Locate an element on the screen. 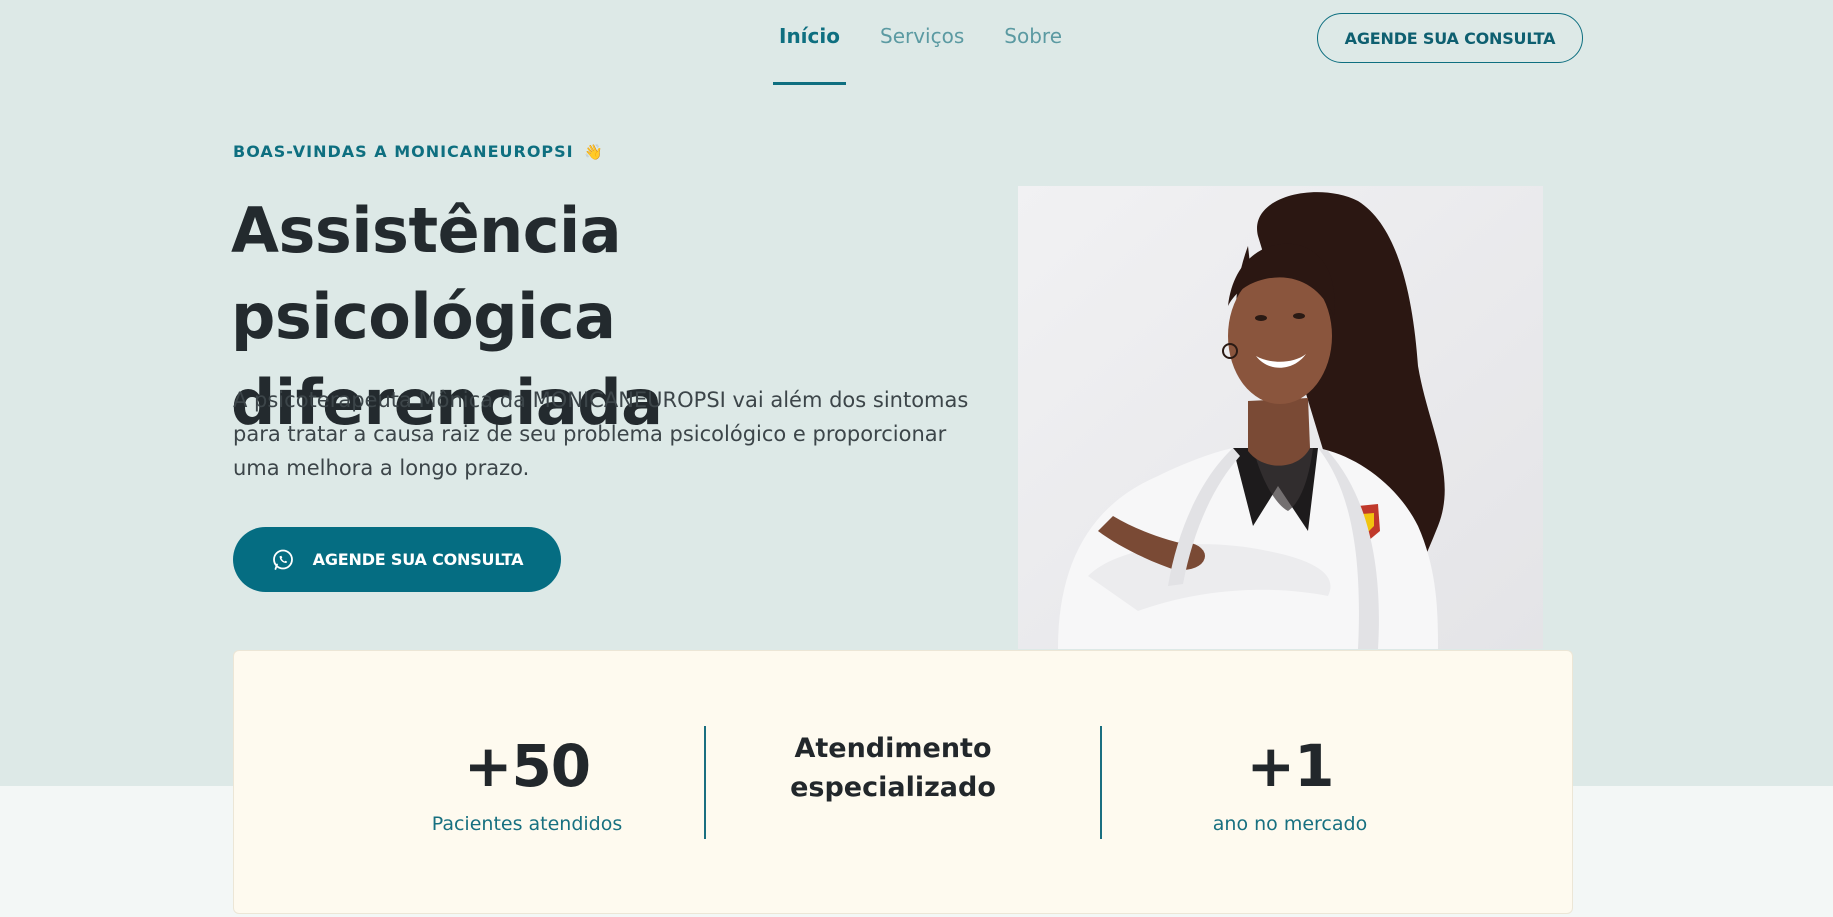  therapist-photo is located at coordinates (1280, 417).